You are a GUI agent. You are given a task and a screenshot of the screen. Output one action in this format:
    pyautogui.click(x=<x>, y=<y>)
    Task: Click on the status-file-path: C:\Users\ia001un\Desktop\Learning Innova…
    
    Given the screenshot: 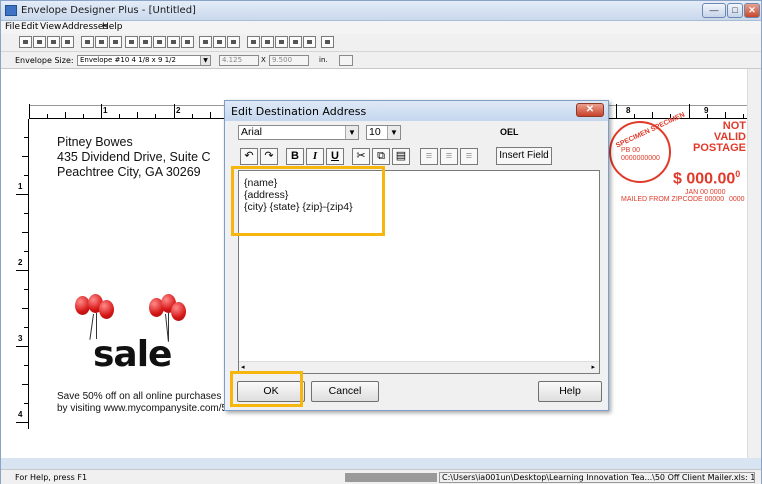 What is the action you would take?
    pyautogui.click(x=597, y=477)
    